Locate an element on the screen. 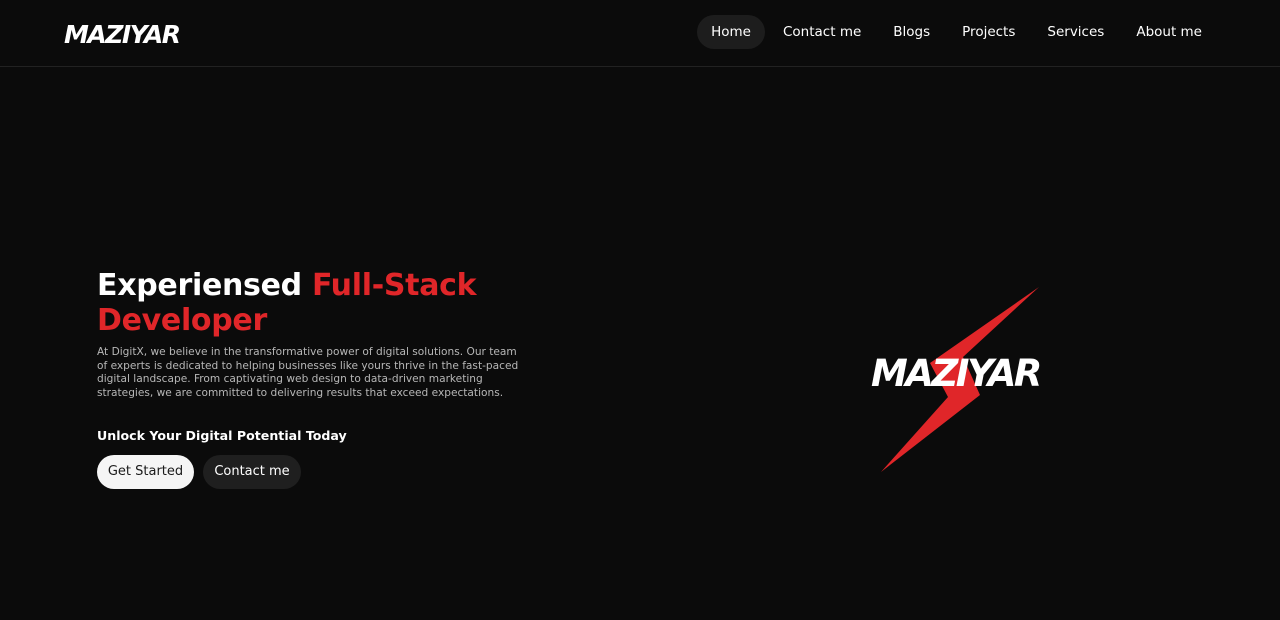  hero-subheading: Unlock Your Digital Potential Today is located at coordinates (222, 435).